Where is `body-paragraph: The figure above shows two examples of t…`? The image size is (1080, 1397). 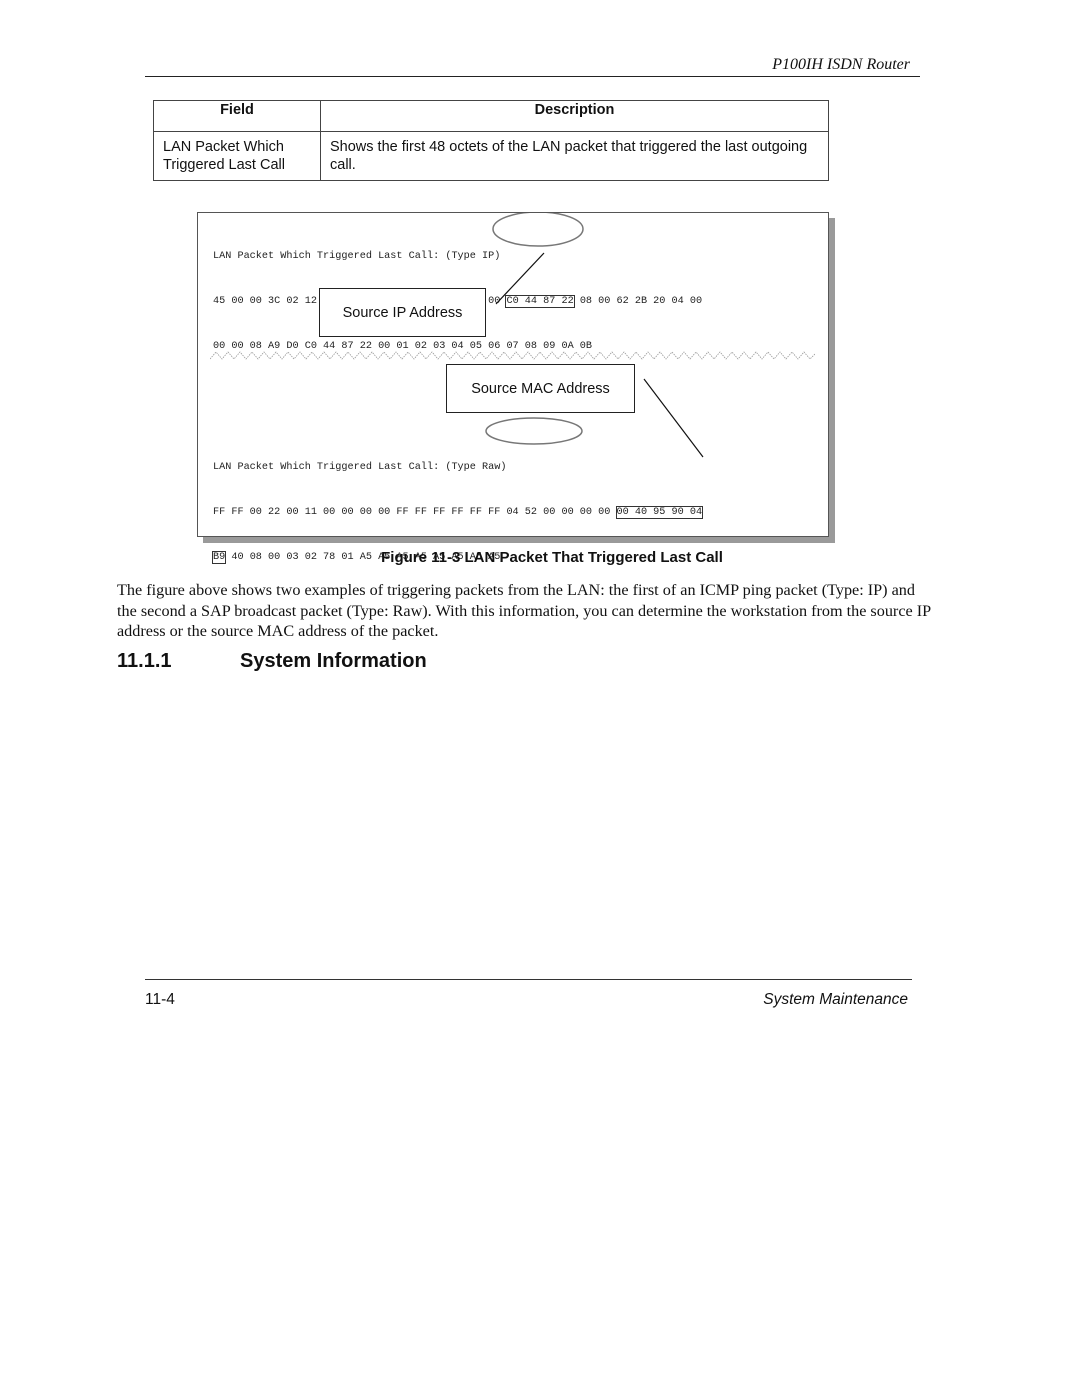 body-paragraph: The figure above shows two examples of t… is located at coordinates (524, 610).